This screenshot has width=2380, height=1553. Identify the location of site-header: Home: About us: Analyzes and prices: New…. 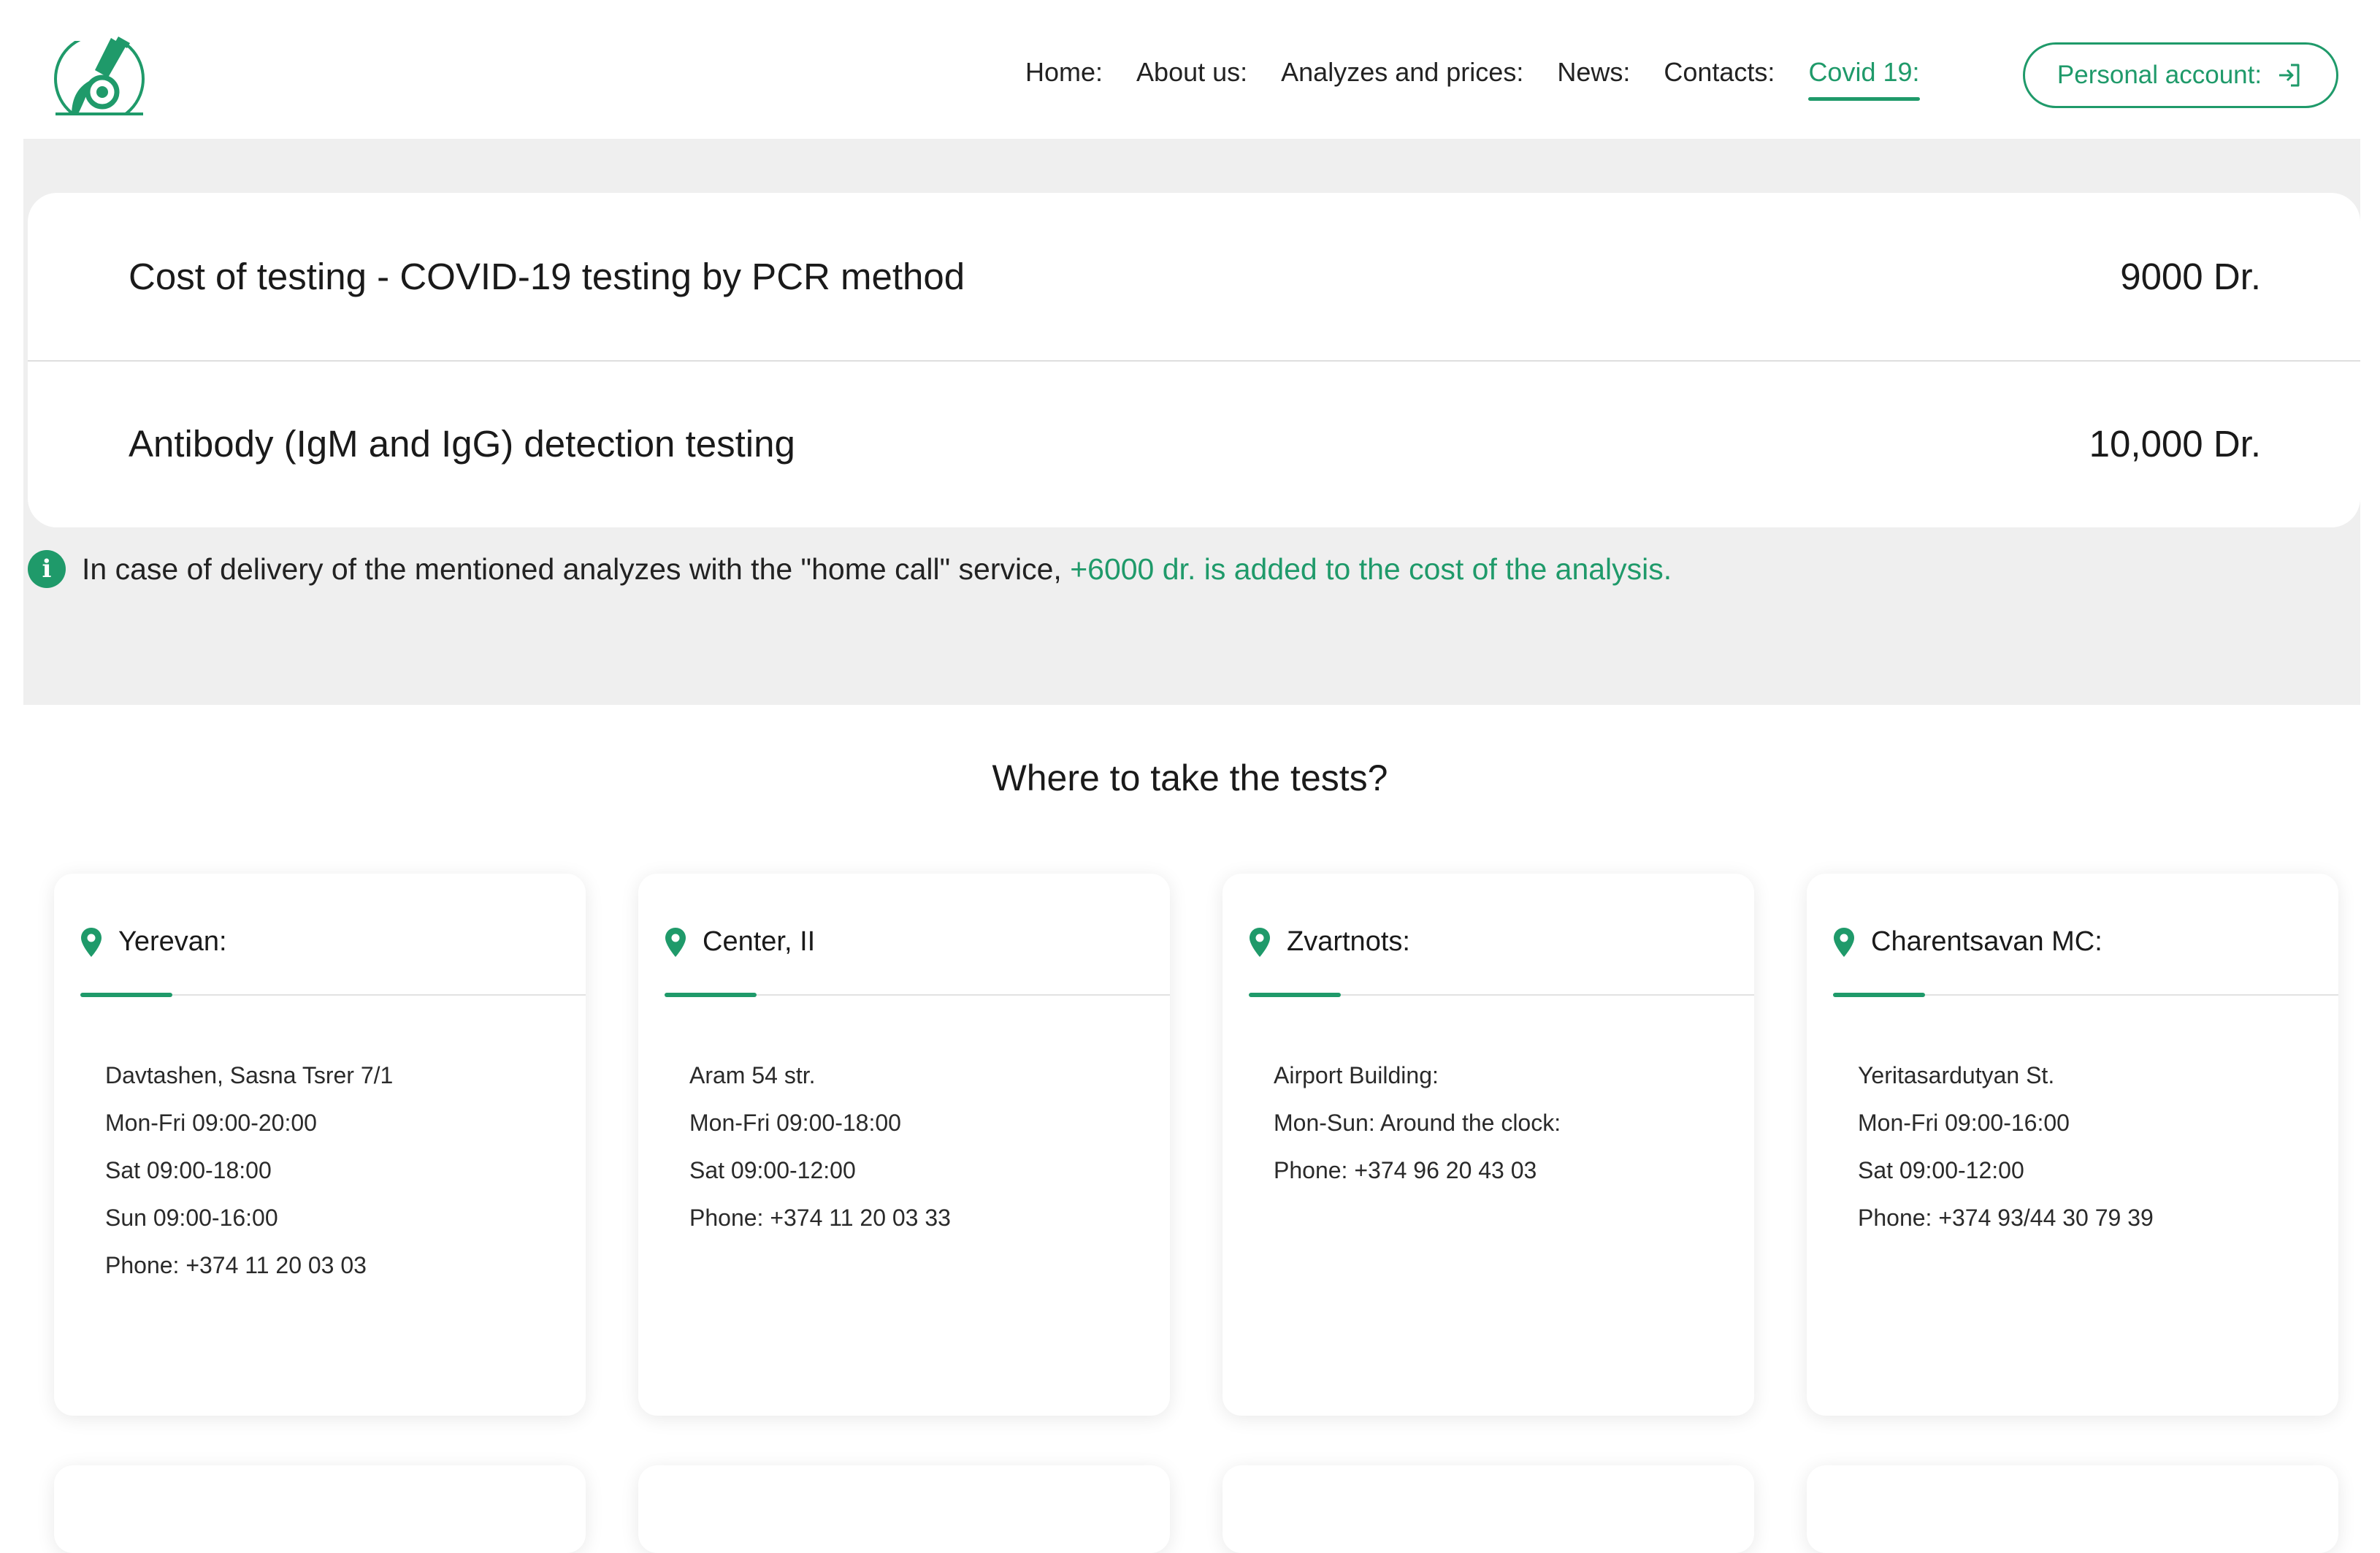
(1190, 69).